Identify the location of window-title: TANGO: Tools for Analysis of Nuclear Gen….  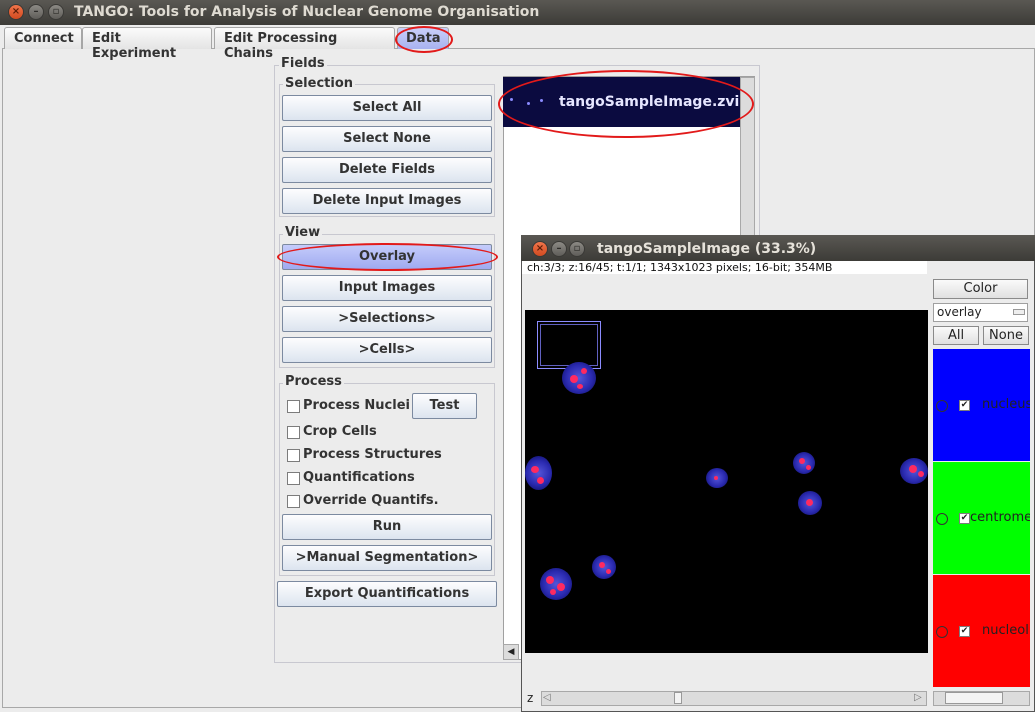
(307, 12).